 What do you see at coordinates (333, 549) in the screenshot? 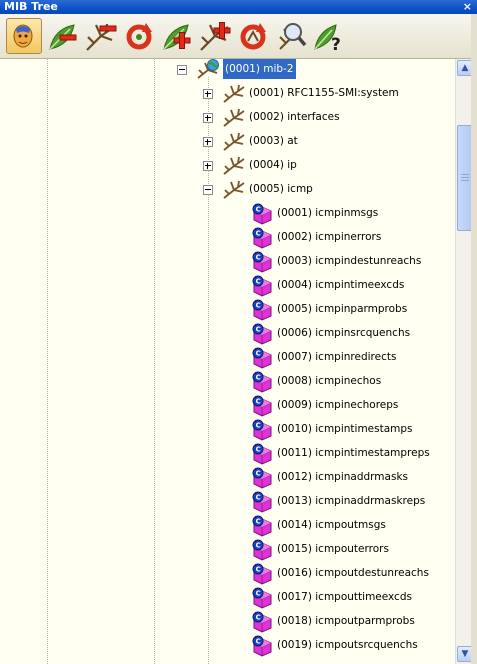
I see `tree-node-label: (0015) icmpouterrors` at bounding box center [333, 549].